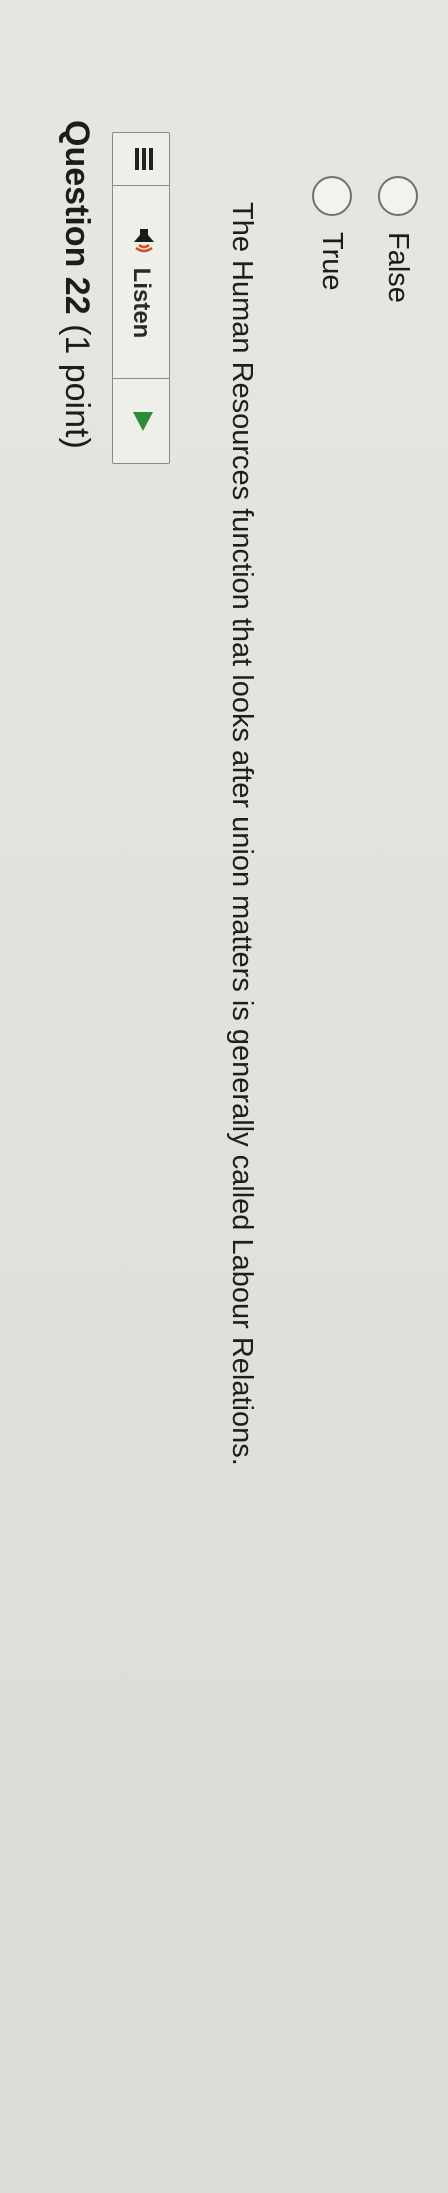 The height and width of the screenshot is (2193, 448). What do you see at coordinates (141, 303) in the screenshot?
I see `listen-label: Listen` at bounding box center [141, 303].